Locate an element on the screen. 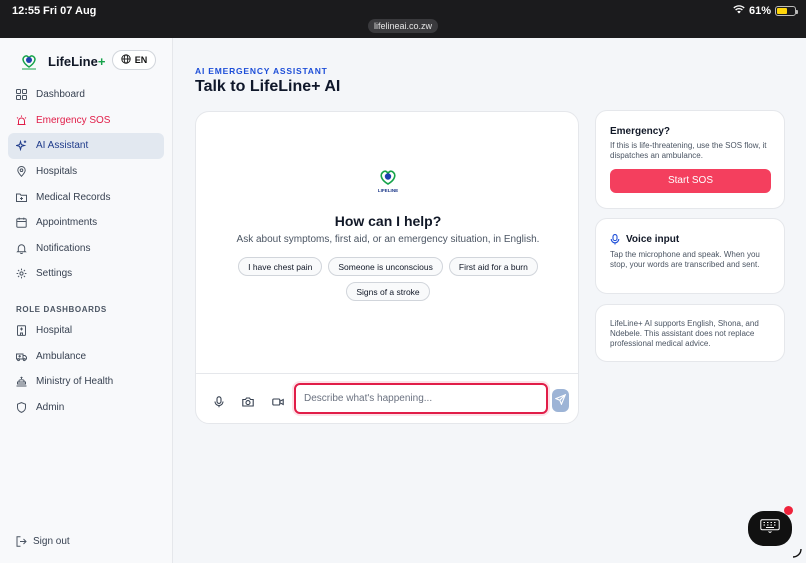  nav-label: Dashboard is located at coordinates (60, 95).